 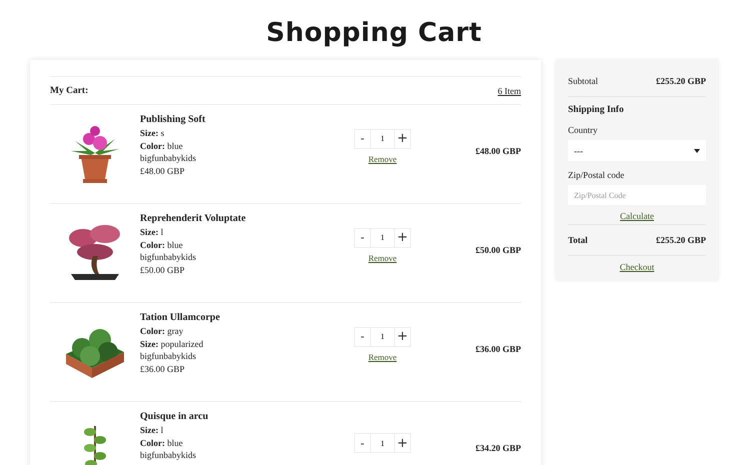 I want to click on product-name: Quisque in arcu, so click(x=246, y=416).